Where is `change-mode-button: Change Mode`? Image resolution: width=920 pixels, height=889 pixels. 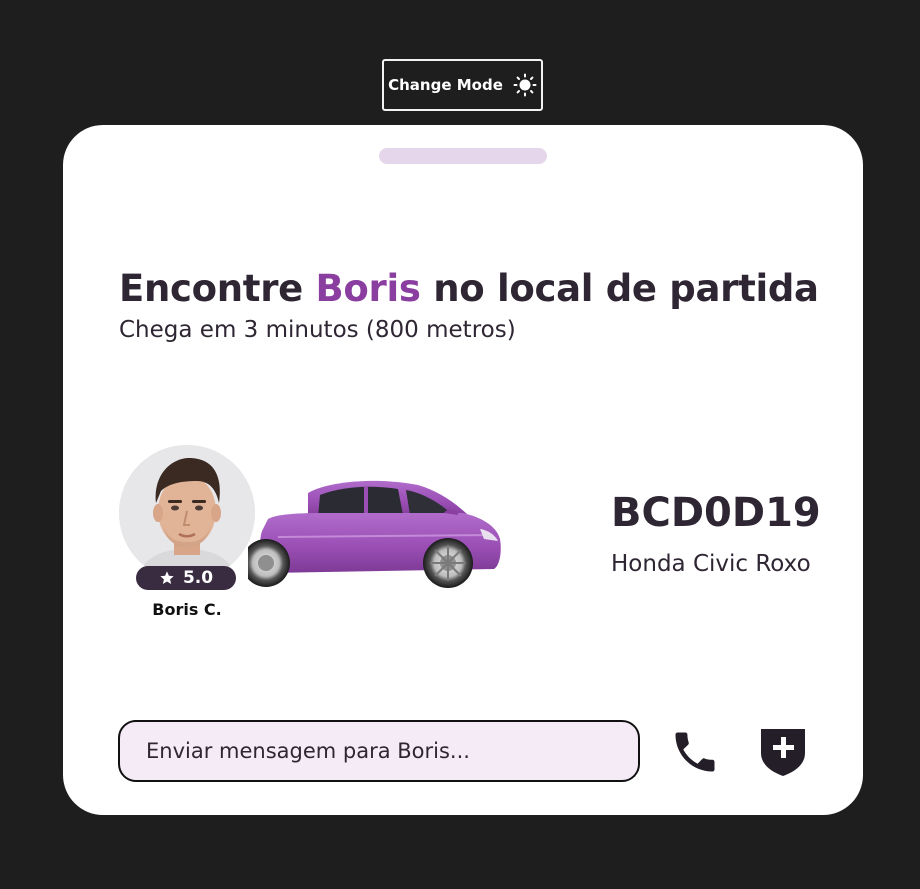 change-mode-button: Change Mode is located at coordinates (462, 85).